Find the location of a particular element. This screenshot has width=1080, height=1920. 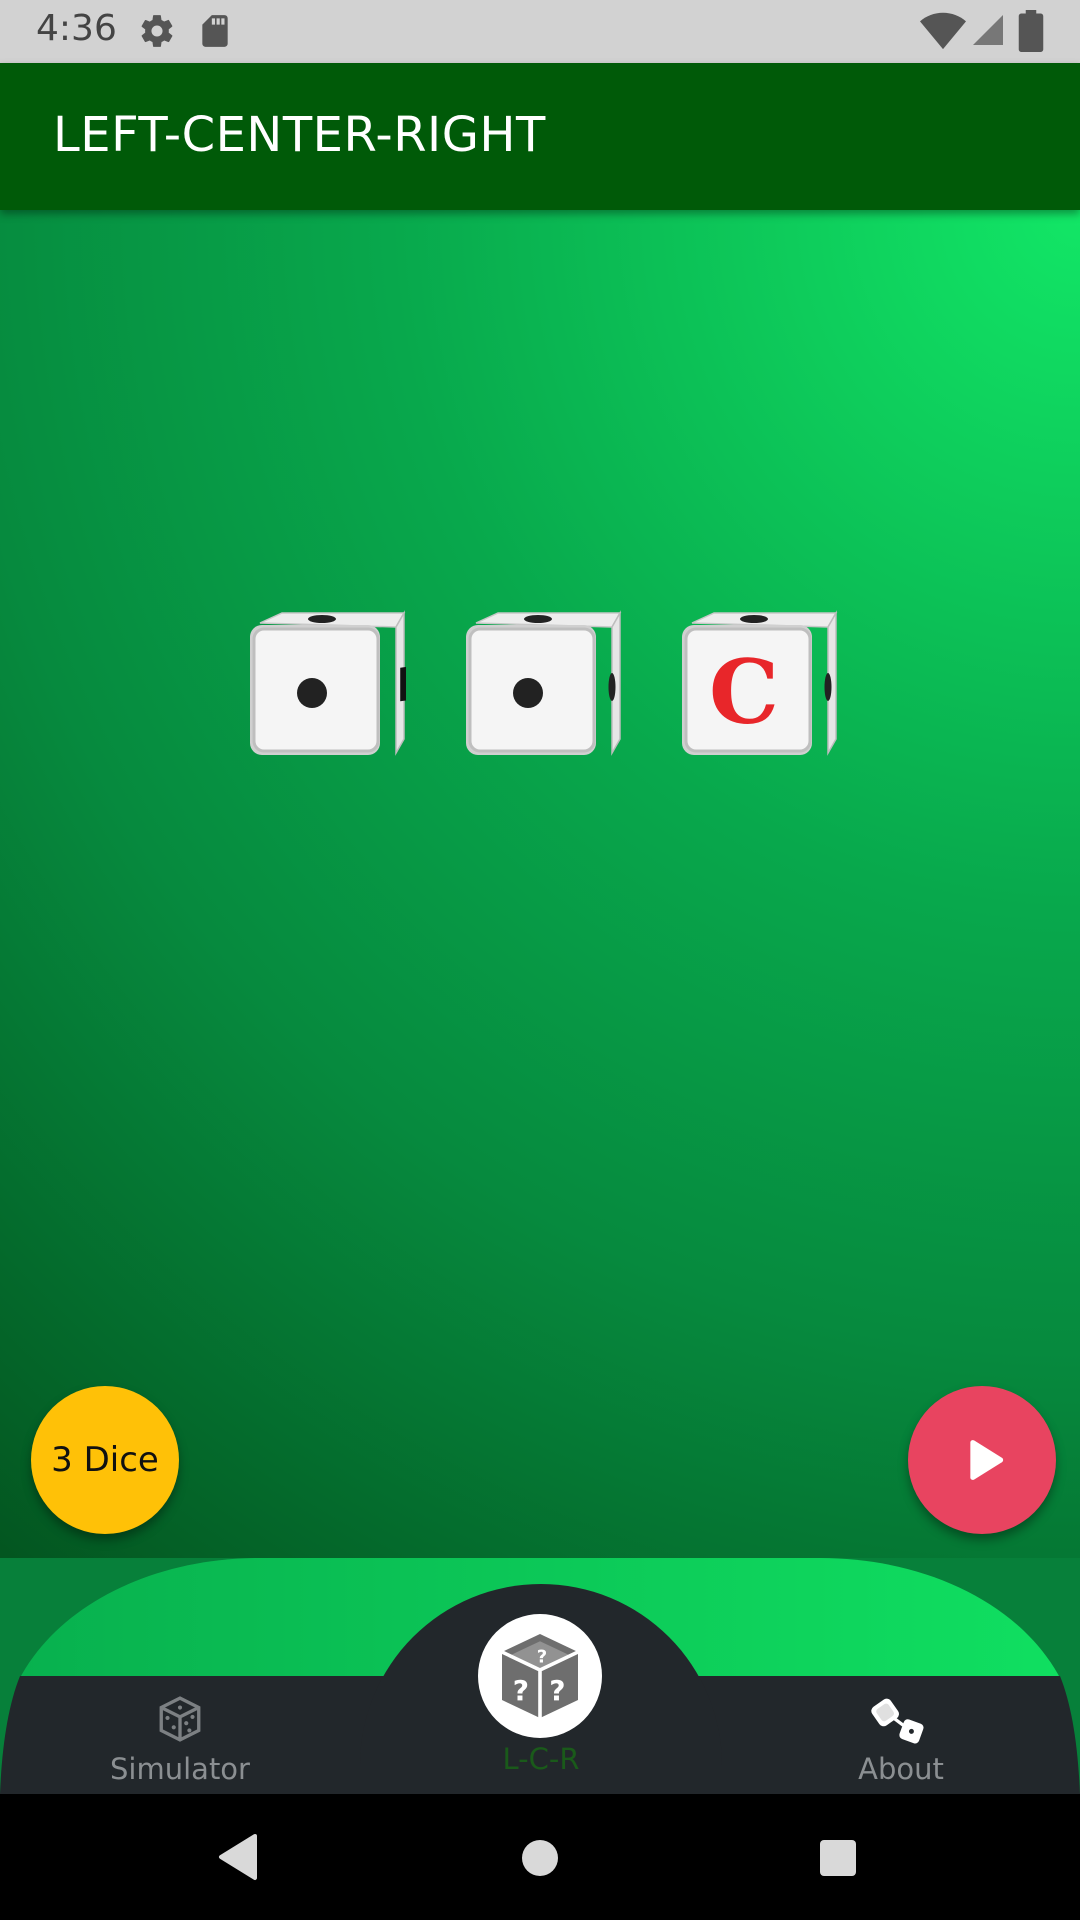

wifi-icon is located at coordinates (943, 31).